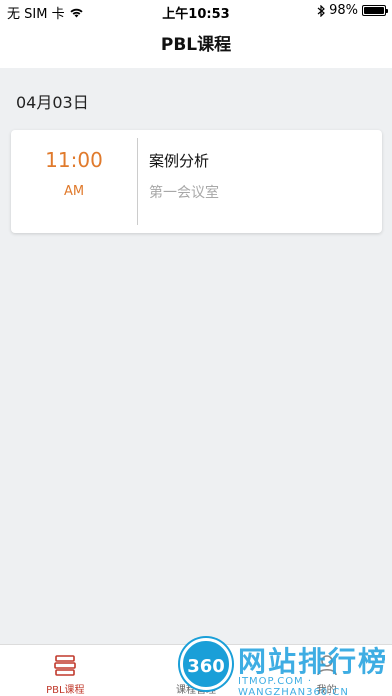 The image size is (392, 696). I want to click on course-time: 11:00, so click(74, 160).